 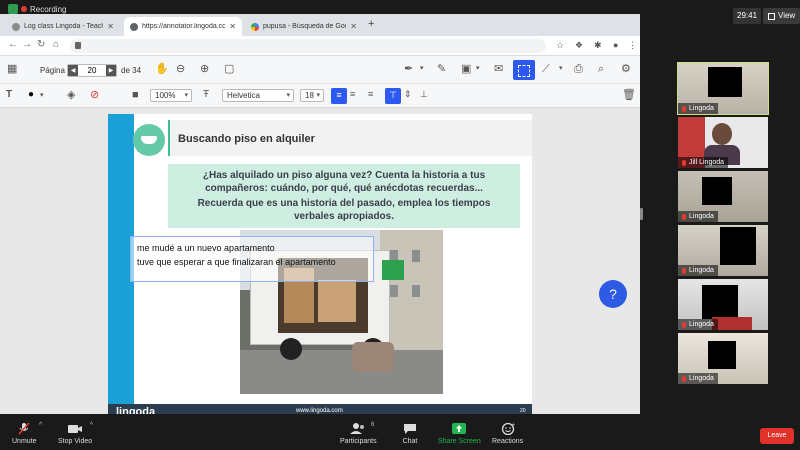 I want to click on chat-label: Chat, so click(x=410, y=441).